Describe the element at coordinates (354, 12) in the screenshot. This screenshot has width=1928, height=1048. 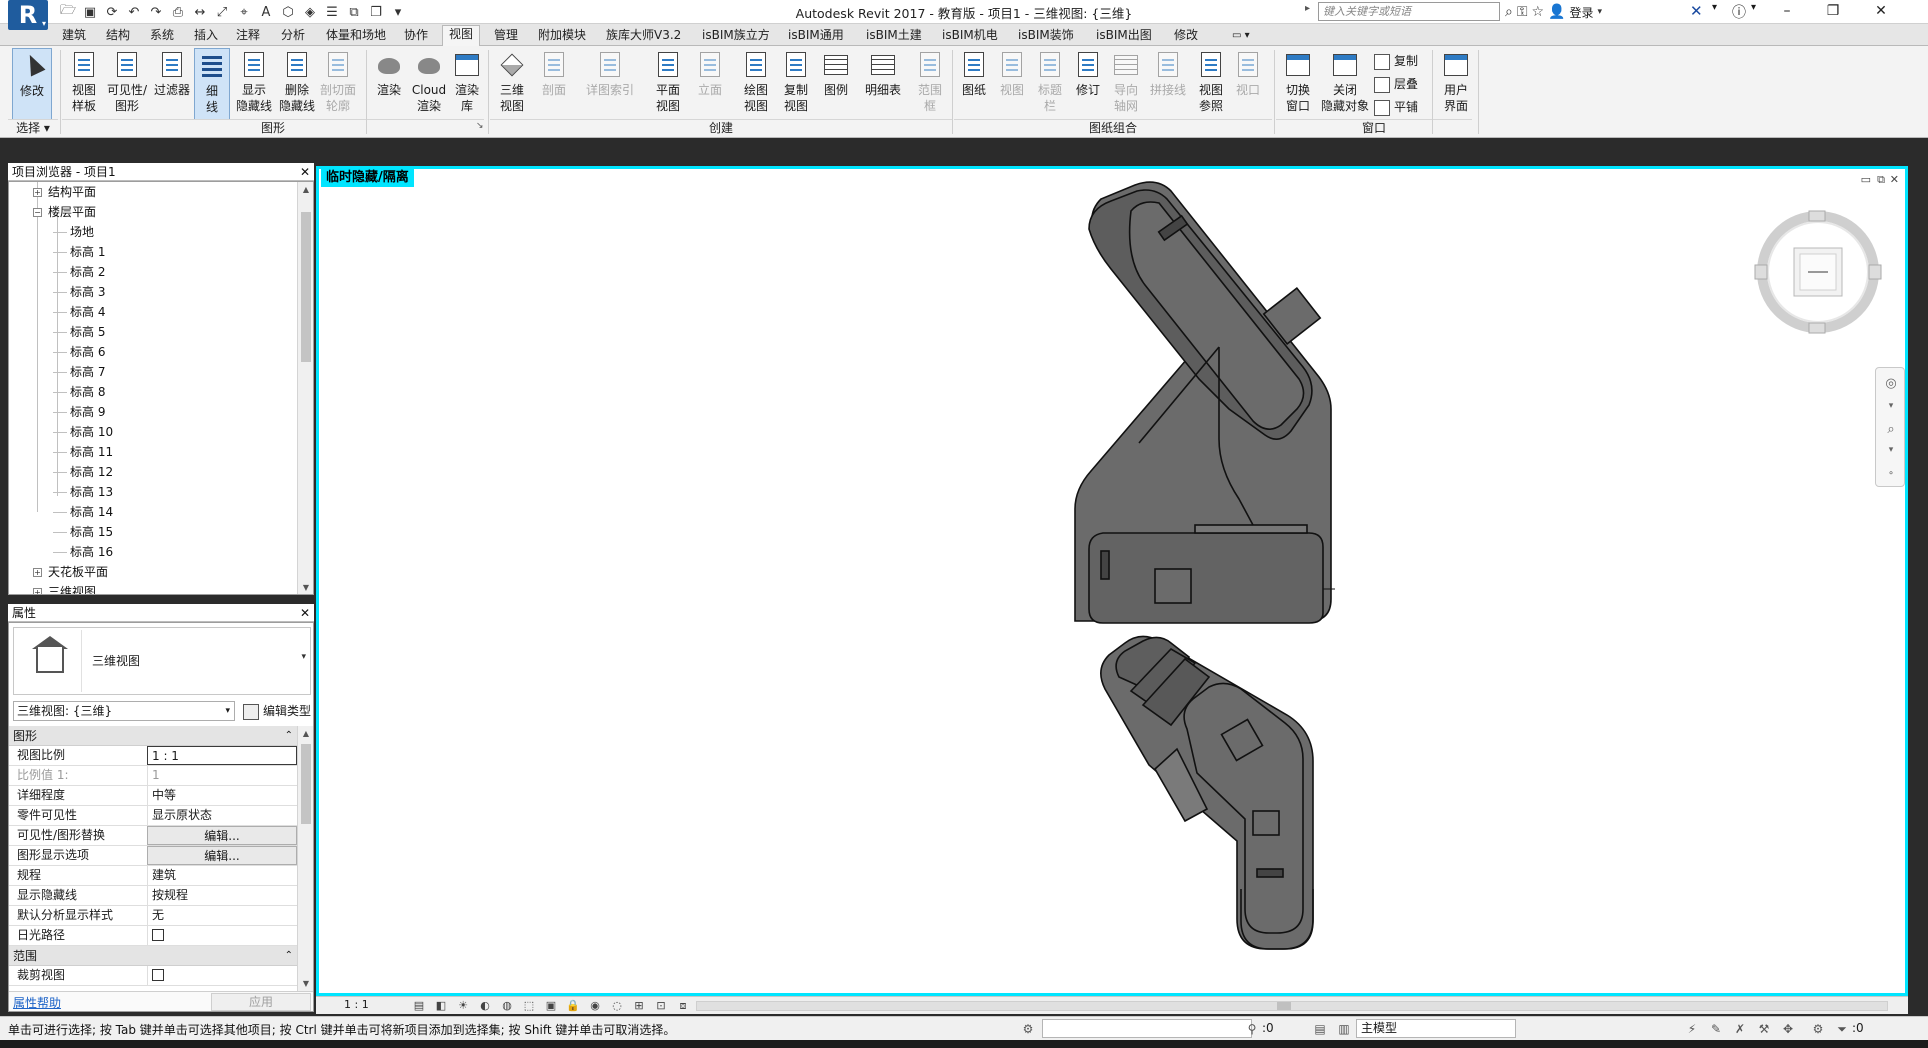
I see `close-hidden-icon: ⧉` at that location.